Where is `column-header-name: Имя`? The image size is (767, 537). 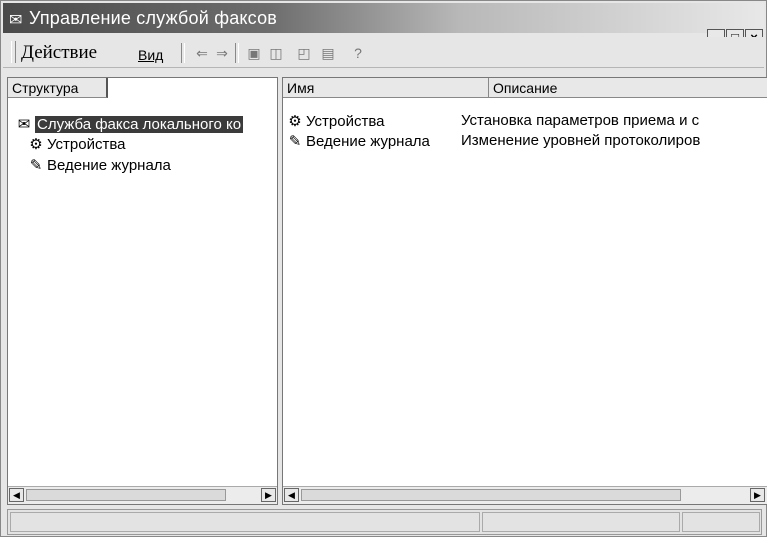 column-header-name: Имя is located at coordinates (386, 88).